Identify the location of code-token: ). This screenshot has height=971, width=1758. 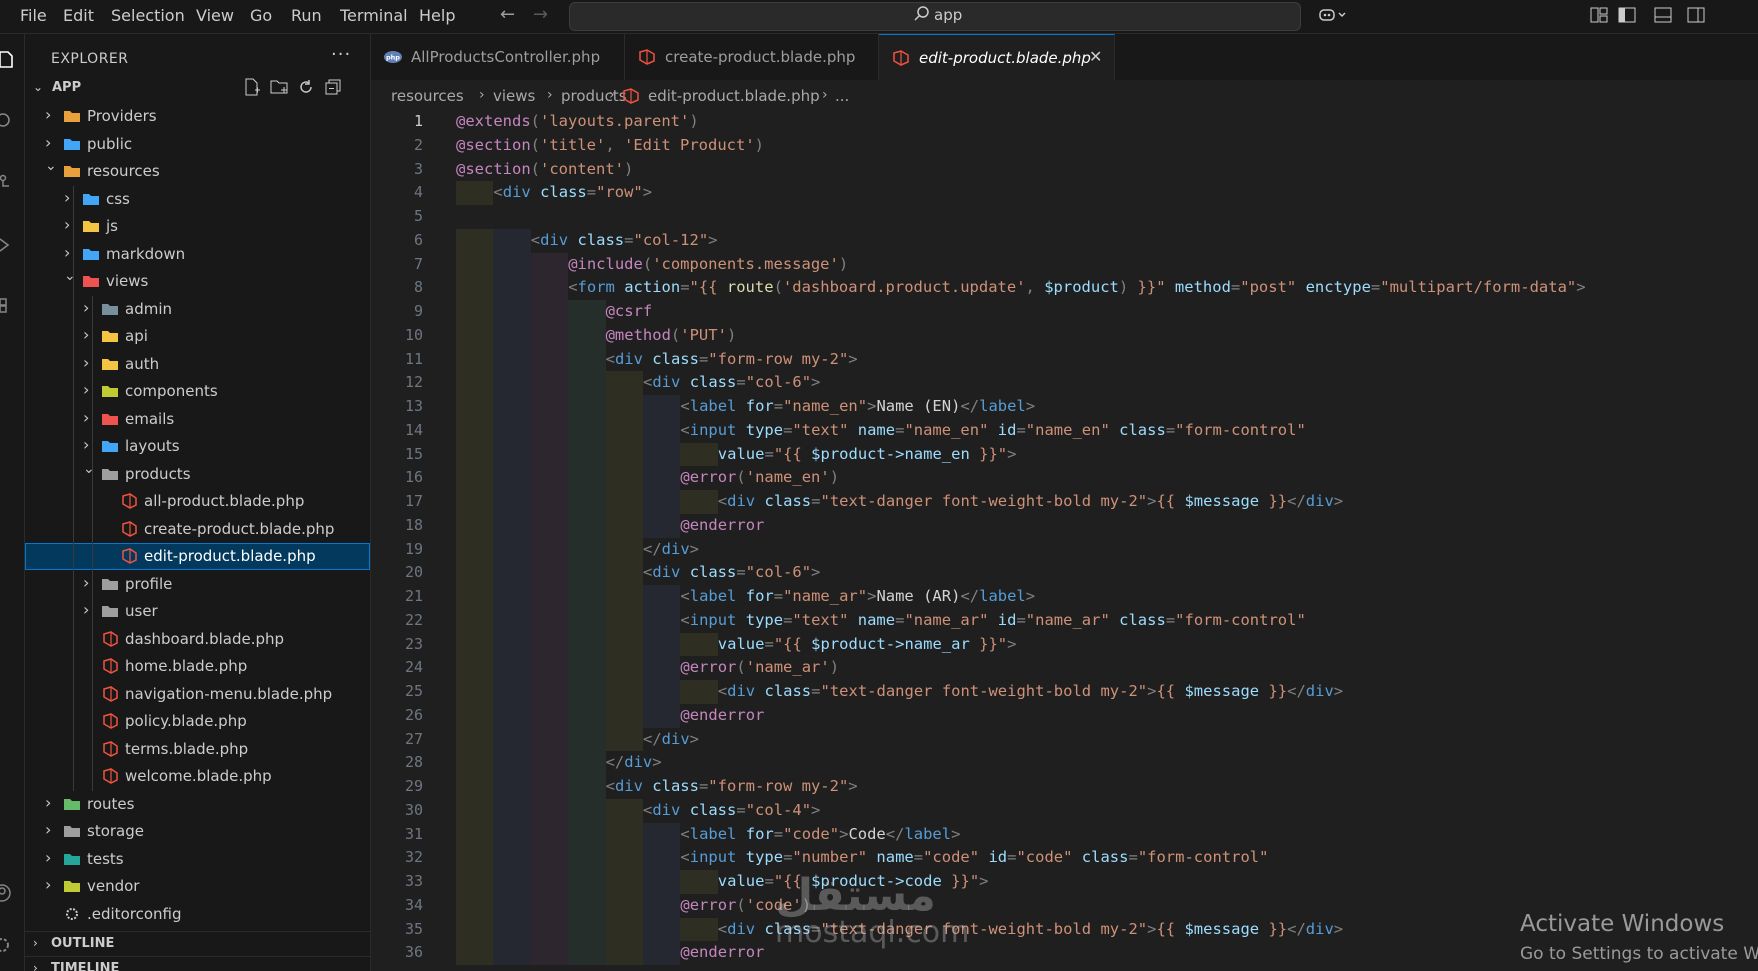
(694, 121).